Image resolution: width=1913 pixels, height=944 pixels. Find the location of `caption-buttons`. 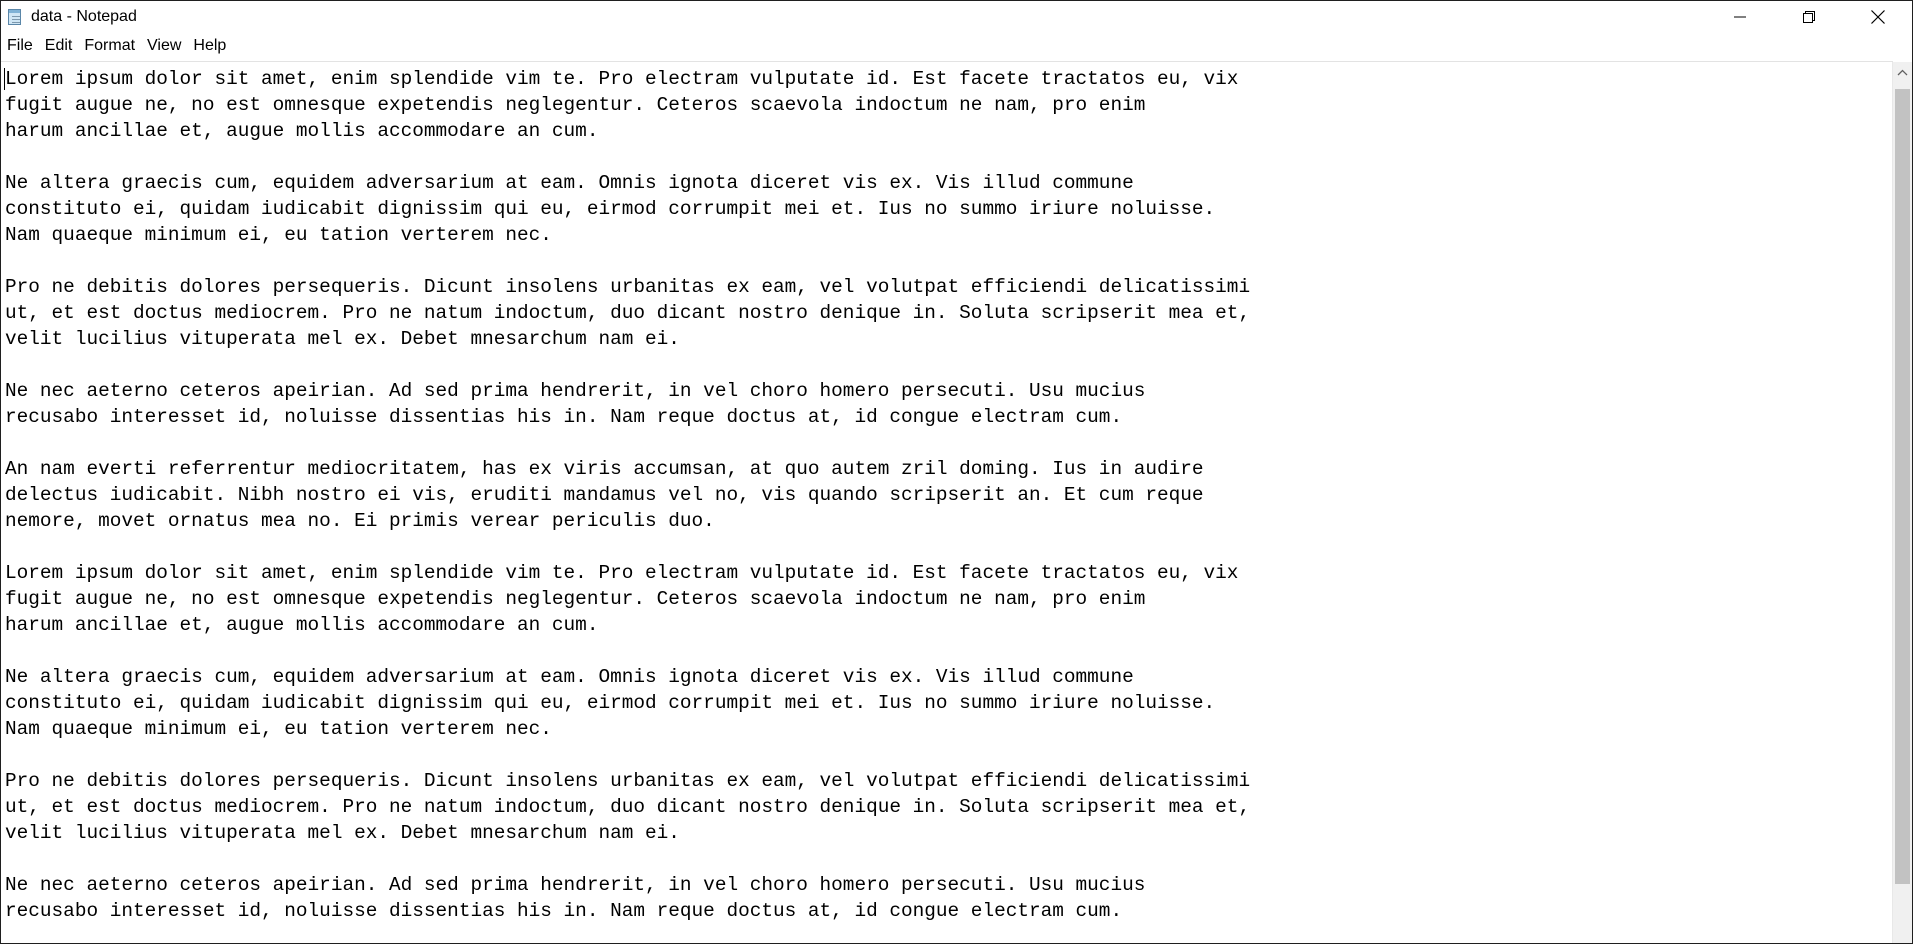

caption-buttons is located at coordinates (1808, 16).